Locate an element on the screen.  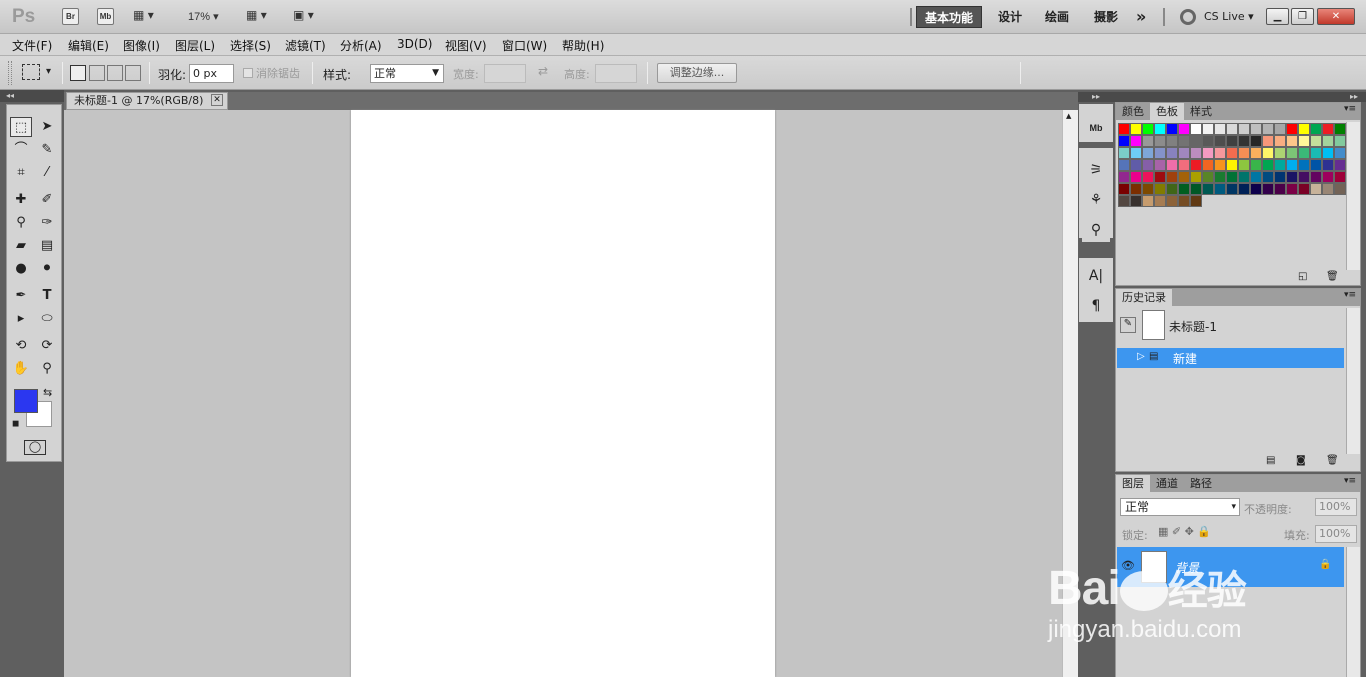
workspace-essentials: 基本功能 is located at coordinates (949, 17).